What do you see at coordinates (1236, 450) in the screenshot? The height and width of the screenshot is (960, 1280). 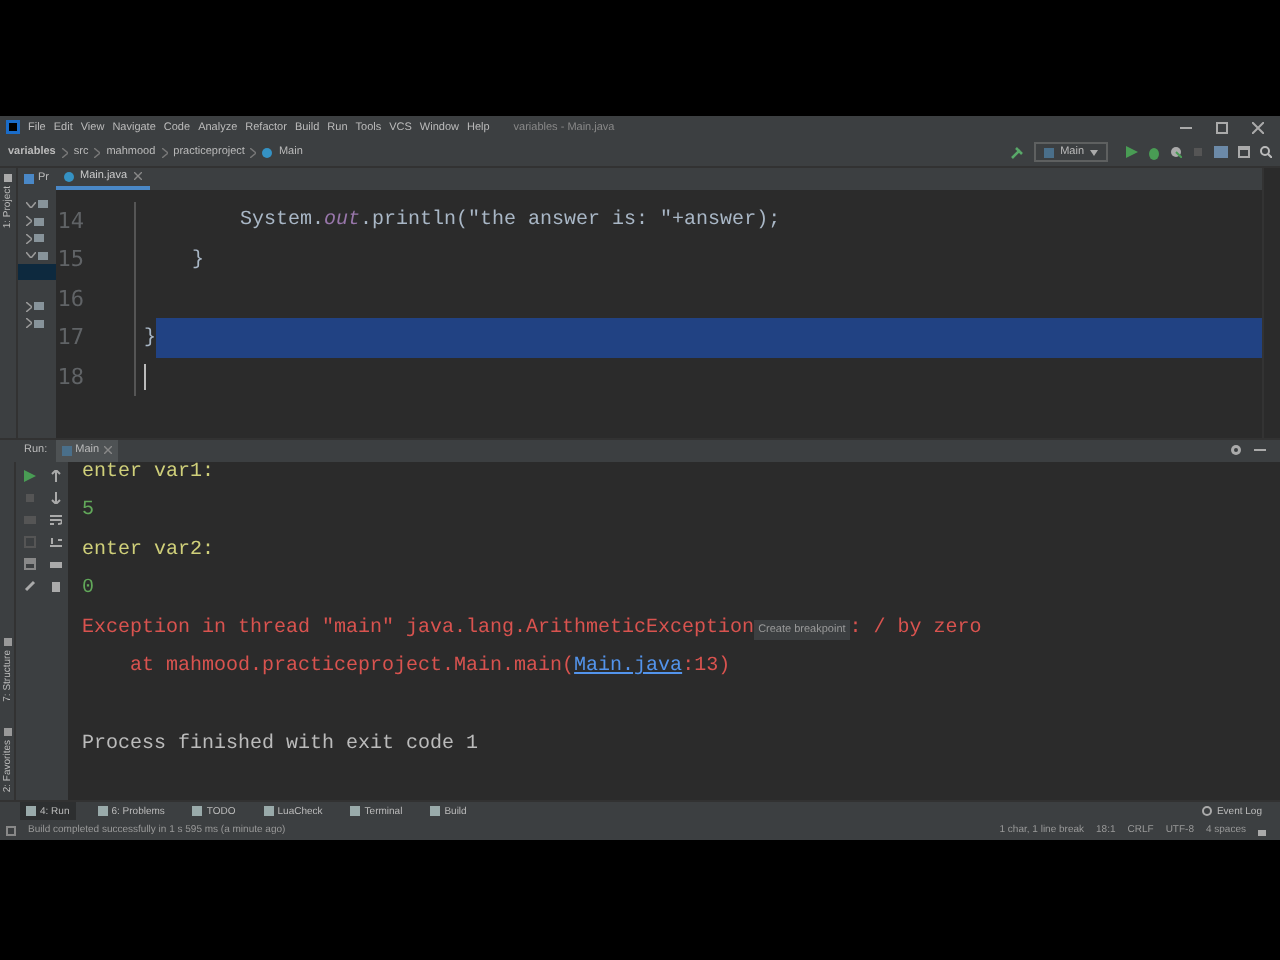 I see `settings-icon` at bounding box center [1236, 450].